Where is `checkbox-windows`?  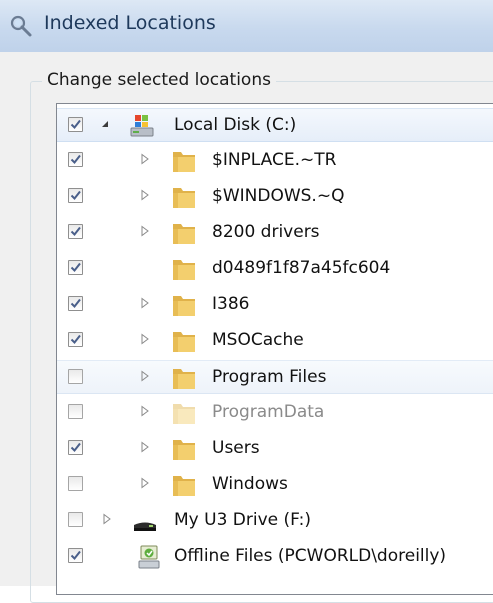
checkbox-windows is located at coordinates (75, 483).